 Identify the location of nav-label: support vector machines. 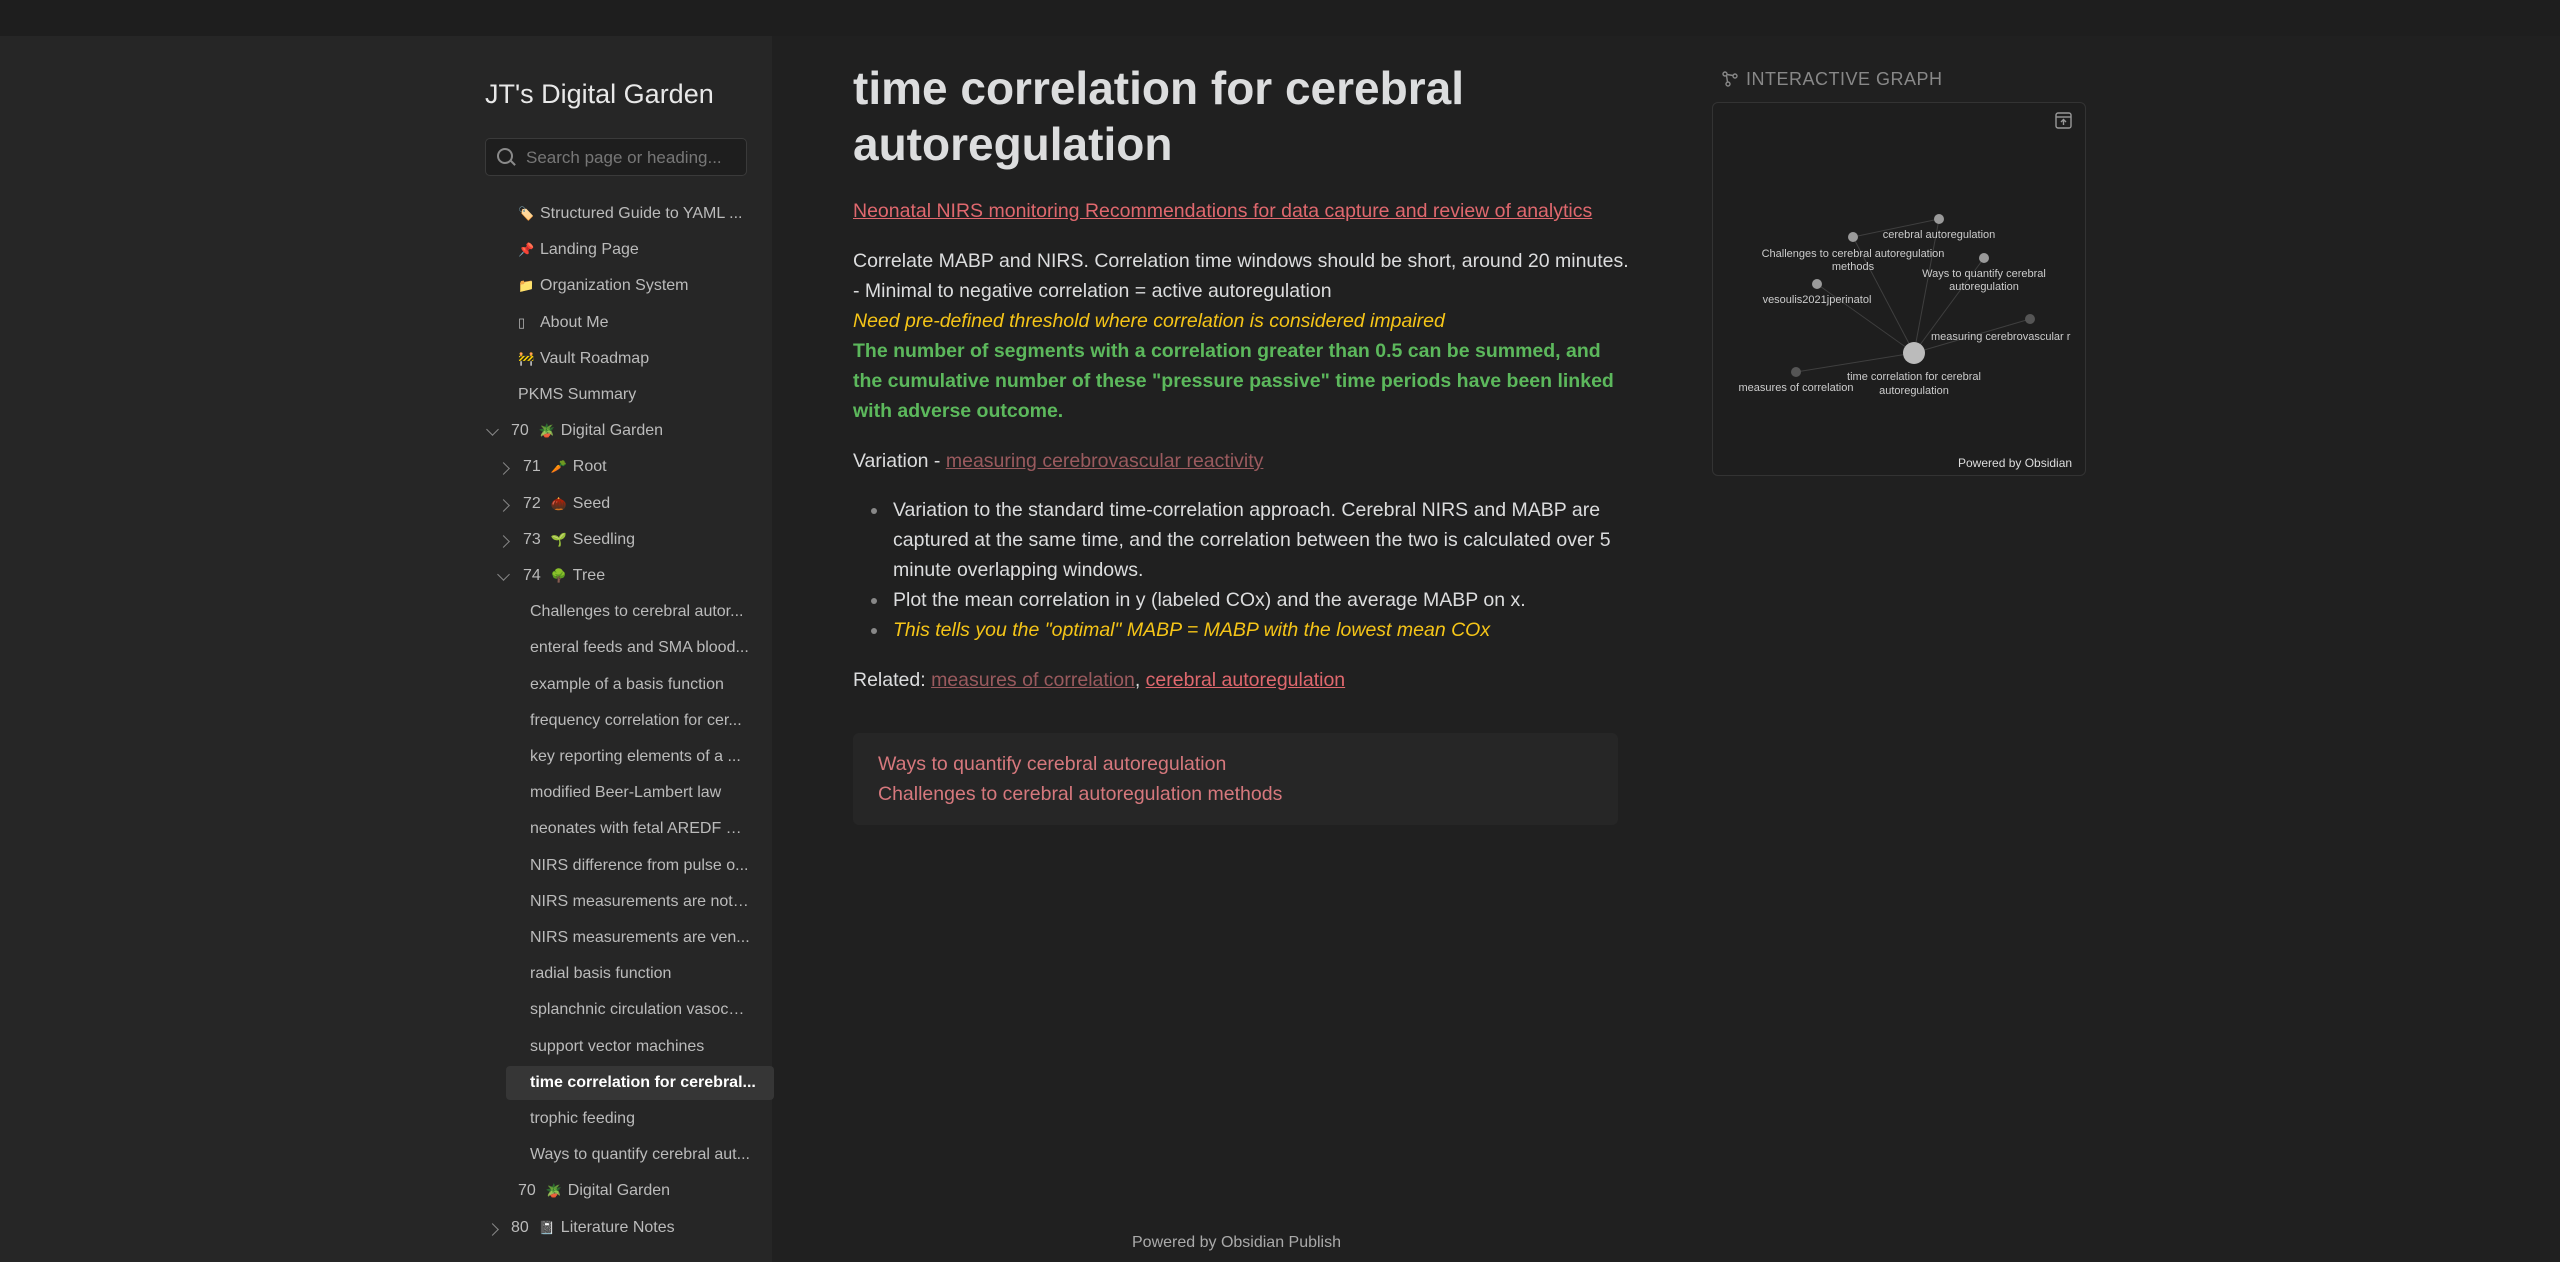
(617, 1046).